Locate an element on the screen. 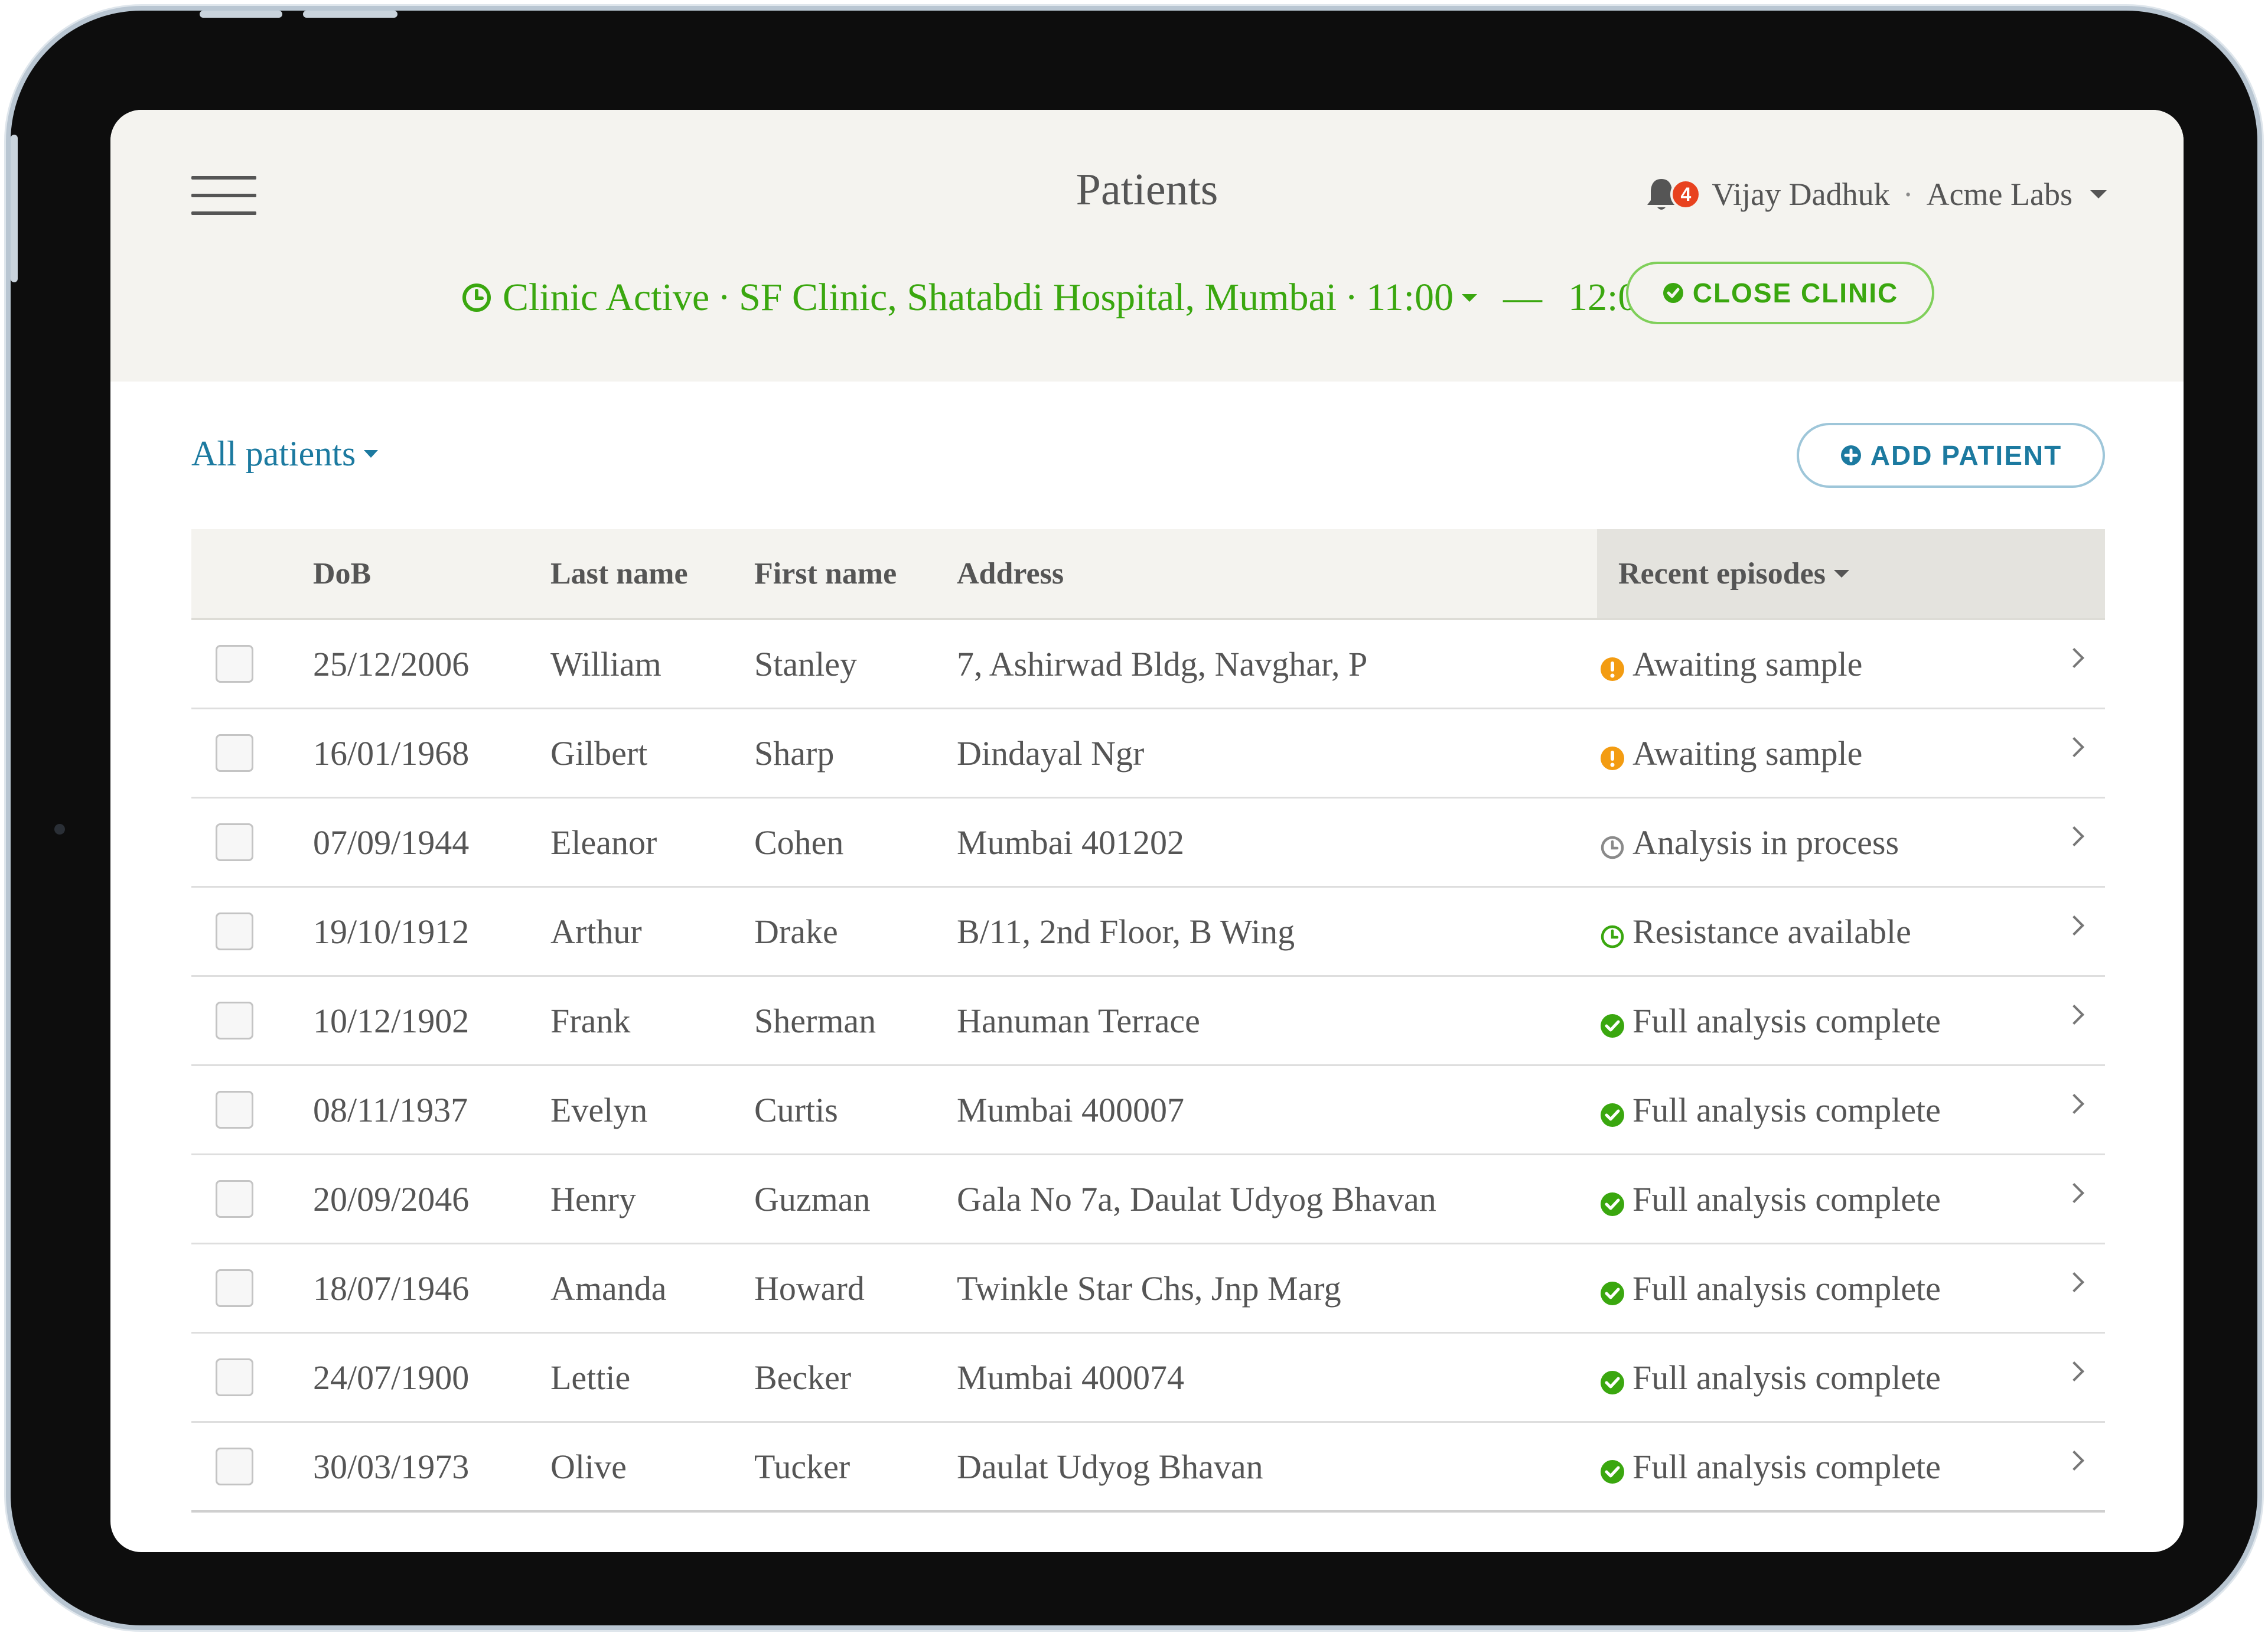  cell-recent-episode: Analysis in process is located at coordinates (1749, 842).